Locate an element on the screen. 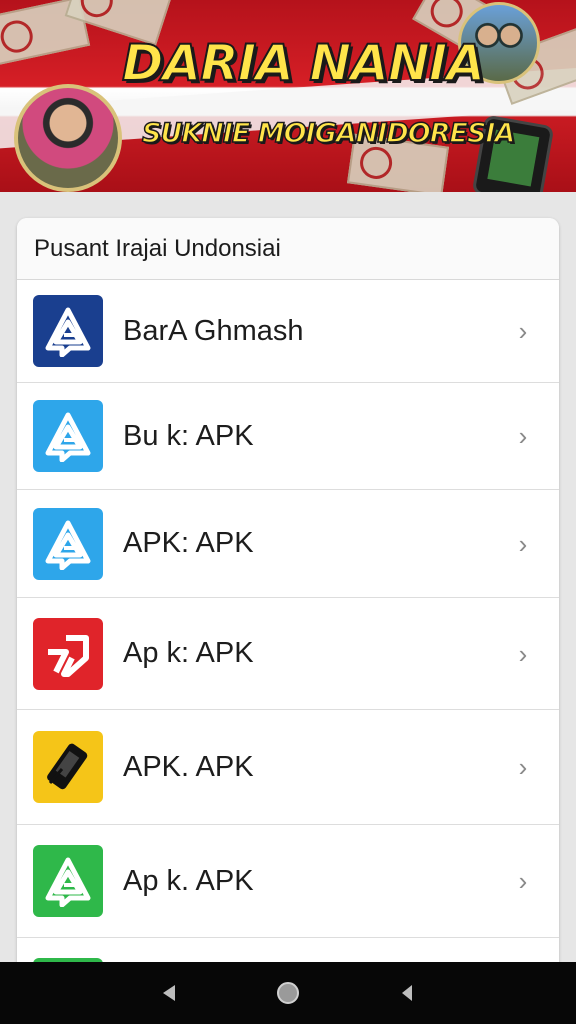 The image size is (576, 1024). home-icon is located at coordinates (288, 993).